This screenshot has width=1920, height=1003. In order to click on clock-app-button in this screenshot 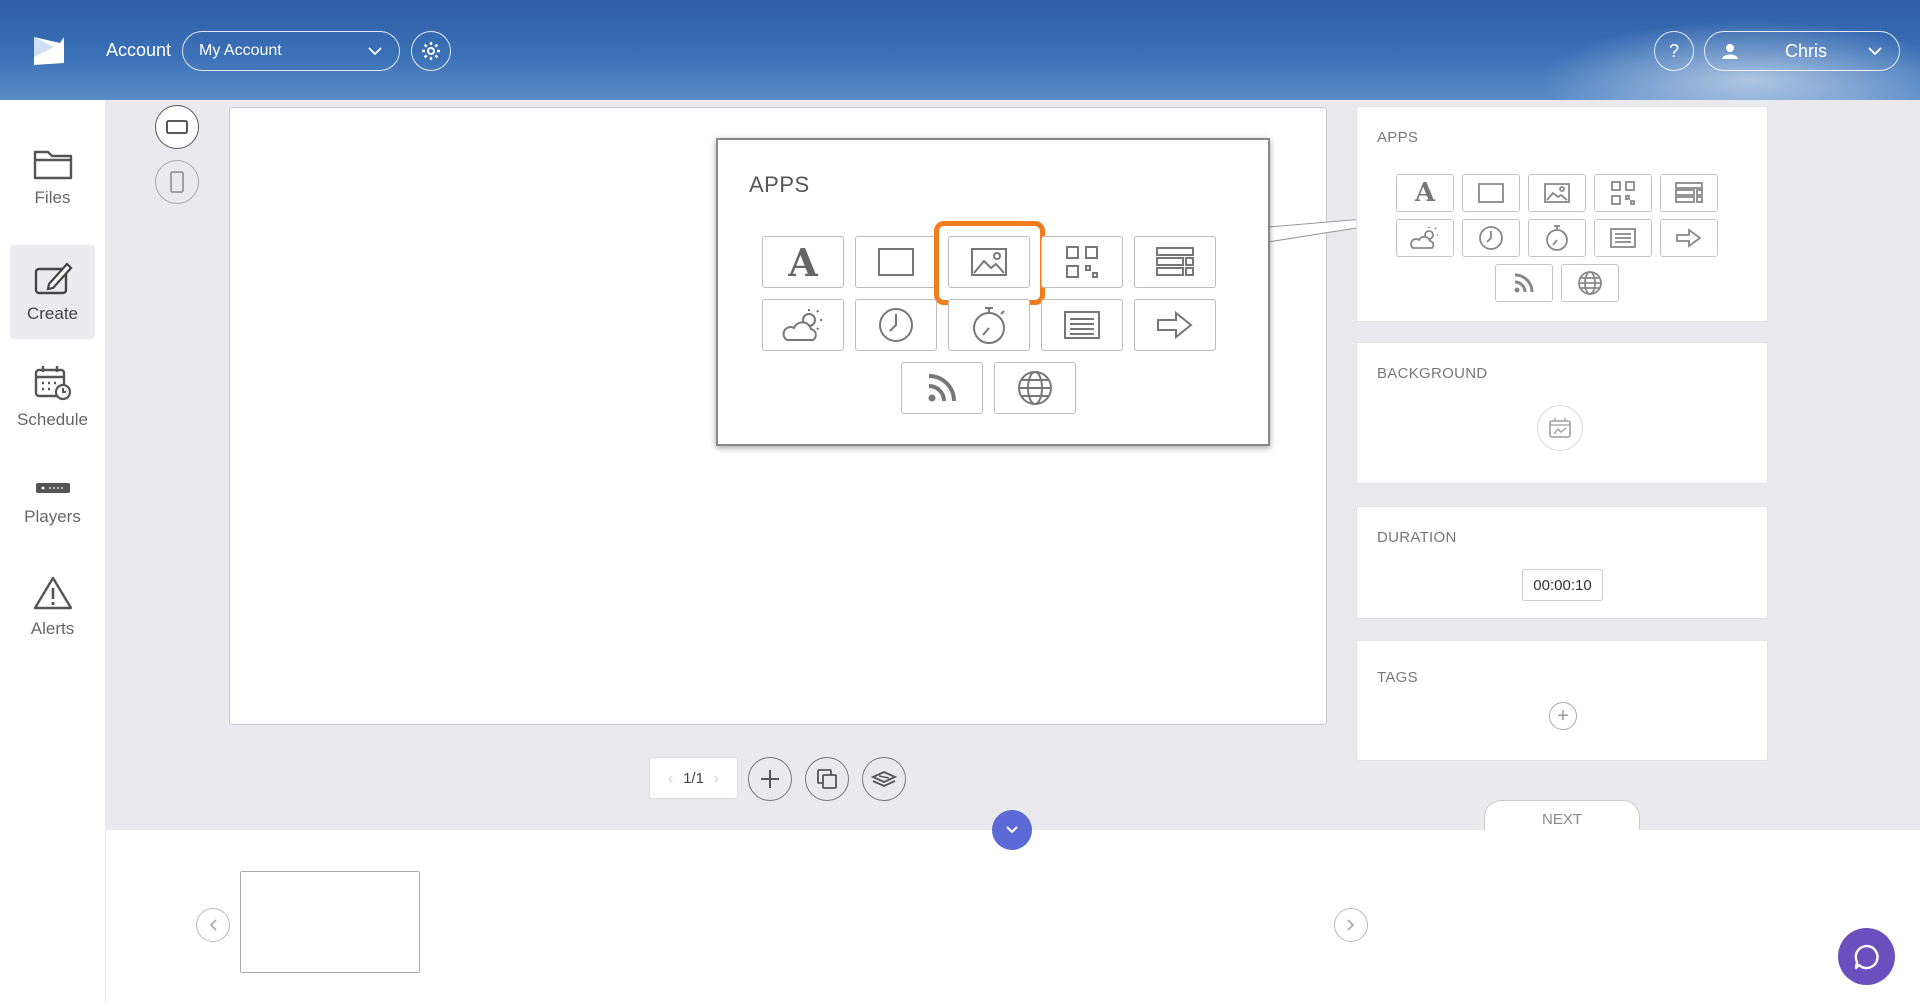, I will do `click(1491, 238)`.